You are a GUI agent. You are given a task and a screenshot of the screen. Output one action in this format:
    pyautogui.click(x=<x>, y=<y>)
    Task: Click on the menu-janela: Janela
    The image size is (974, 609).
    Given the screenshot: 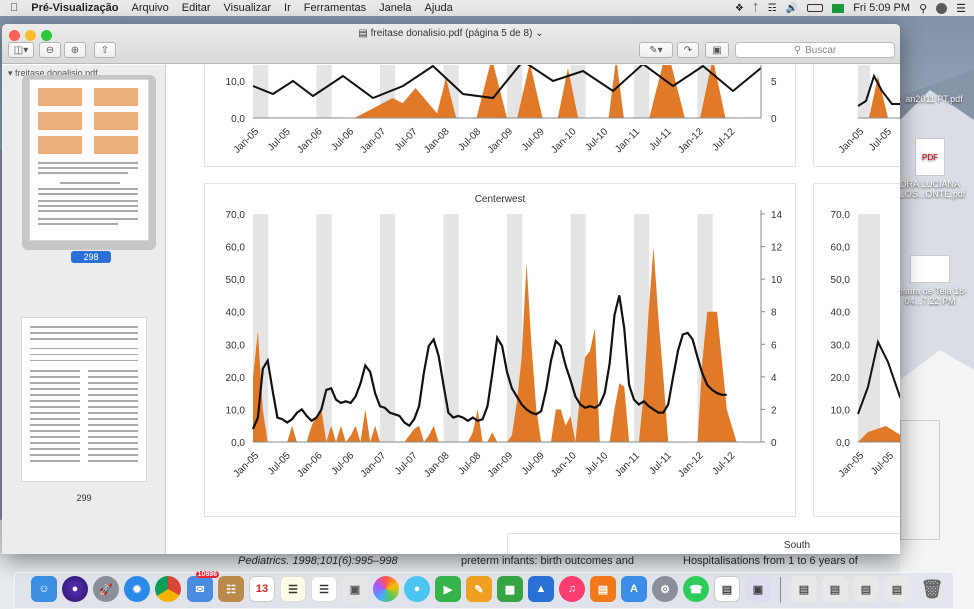 What is the action you would take?
    pyautogui.click(x=395, y=8)
    